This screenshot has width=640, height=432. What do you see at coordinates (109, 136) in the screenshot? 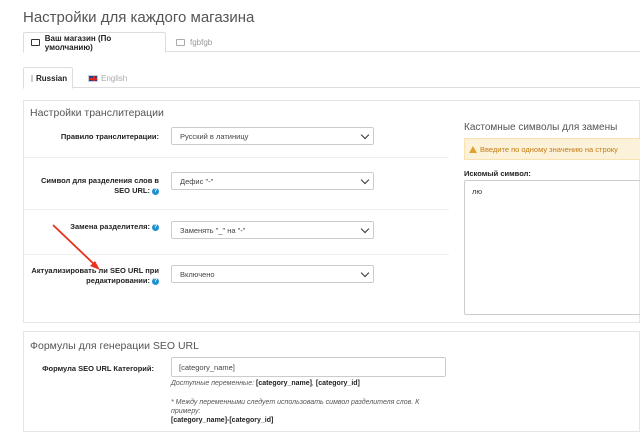
I see `translit-rule-label: Правило транслитерации:` at bounding box center [109, 136].